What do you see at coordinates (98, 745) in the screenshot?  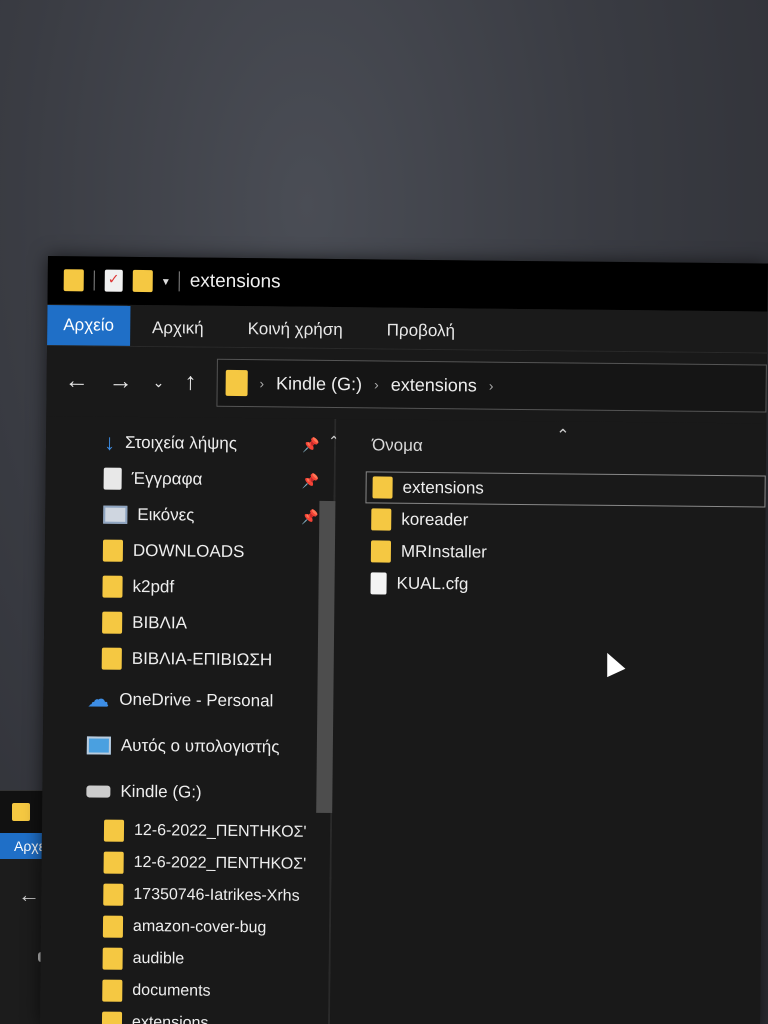 I see `computer-icon` at bounding box center [98, 745].